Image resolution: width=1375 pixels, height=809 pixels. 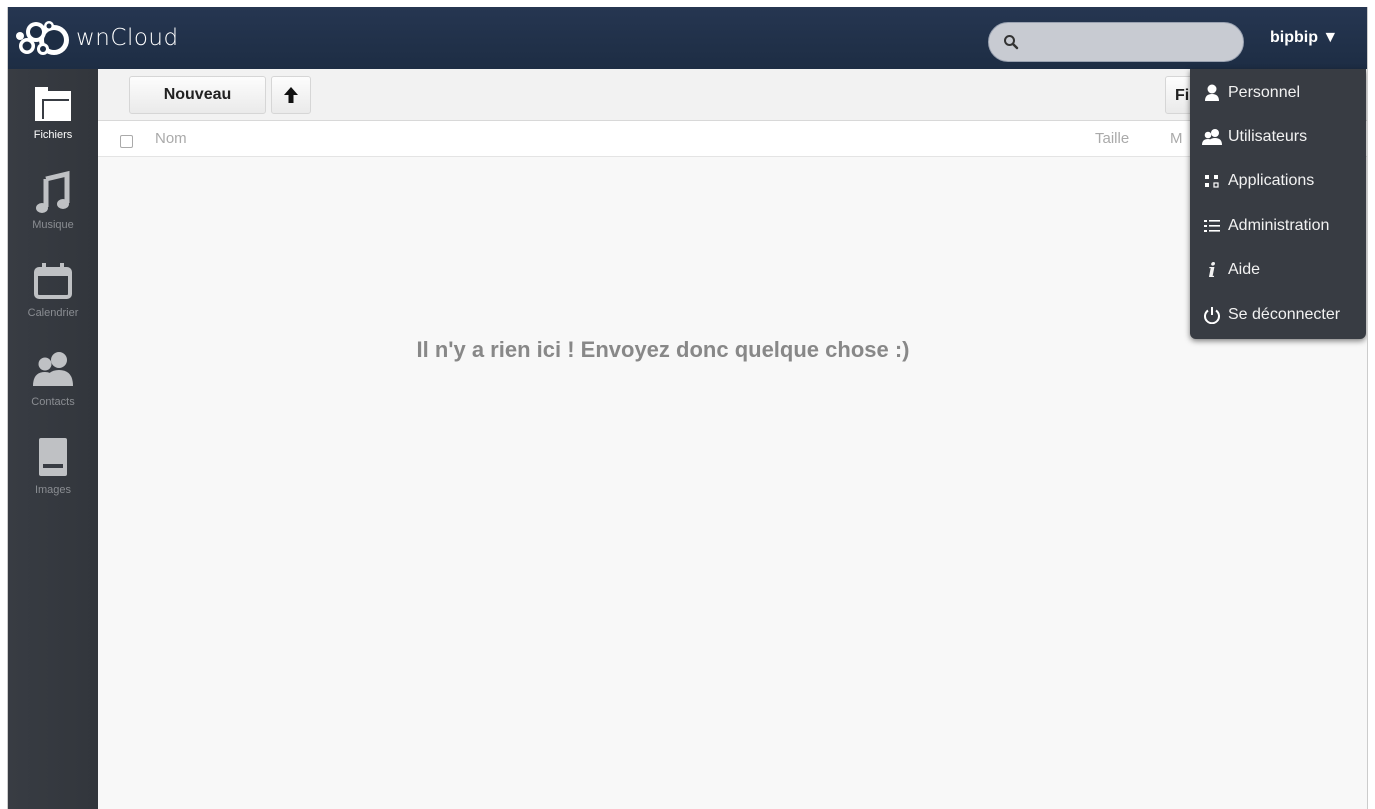 I want to click on nav-label-contacts: Contacts, so click(x=53, y=402).